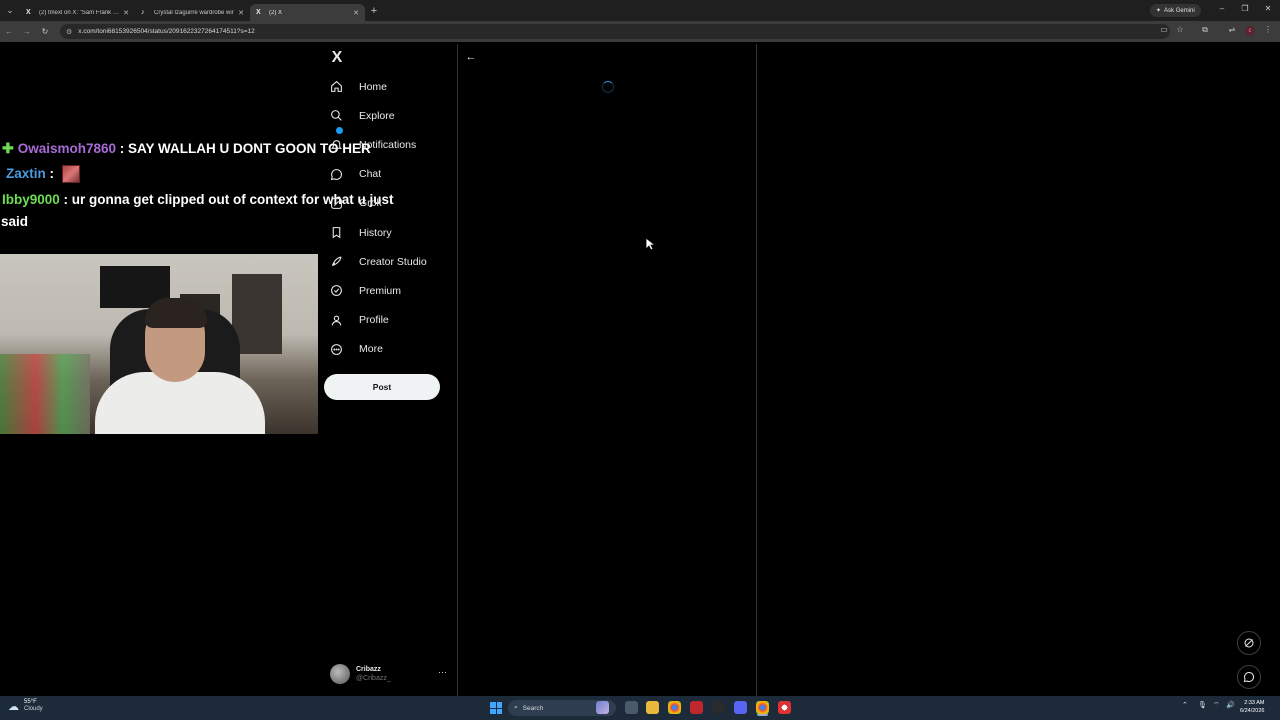 Image resolution: width=1280 pixels, height=720 pixels. Describe the element at coordinates (374, 11) in the screenshot. I see `new-tab-button: +` at that location.